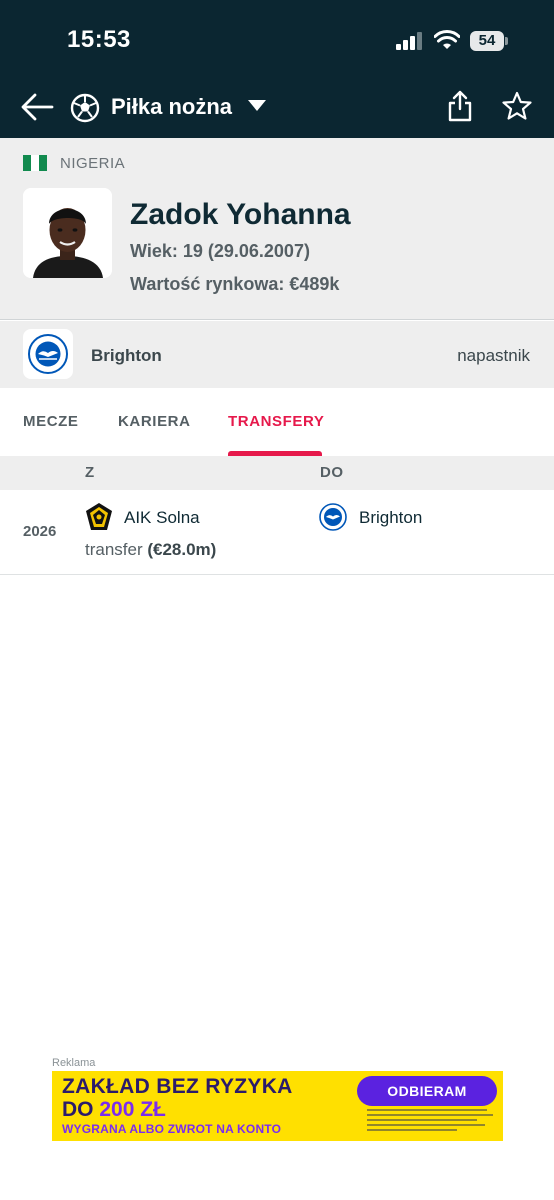 The width and height of the screenshot is (554, 1200). Describe the element at coordinates (74, 1063) in the screenshot. I see `ad-label: Reklama` at that location.